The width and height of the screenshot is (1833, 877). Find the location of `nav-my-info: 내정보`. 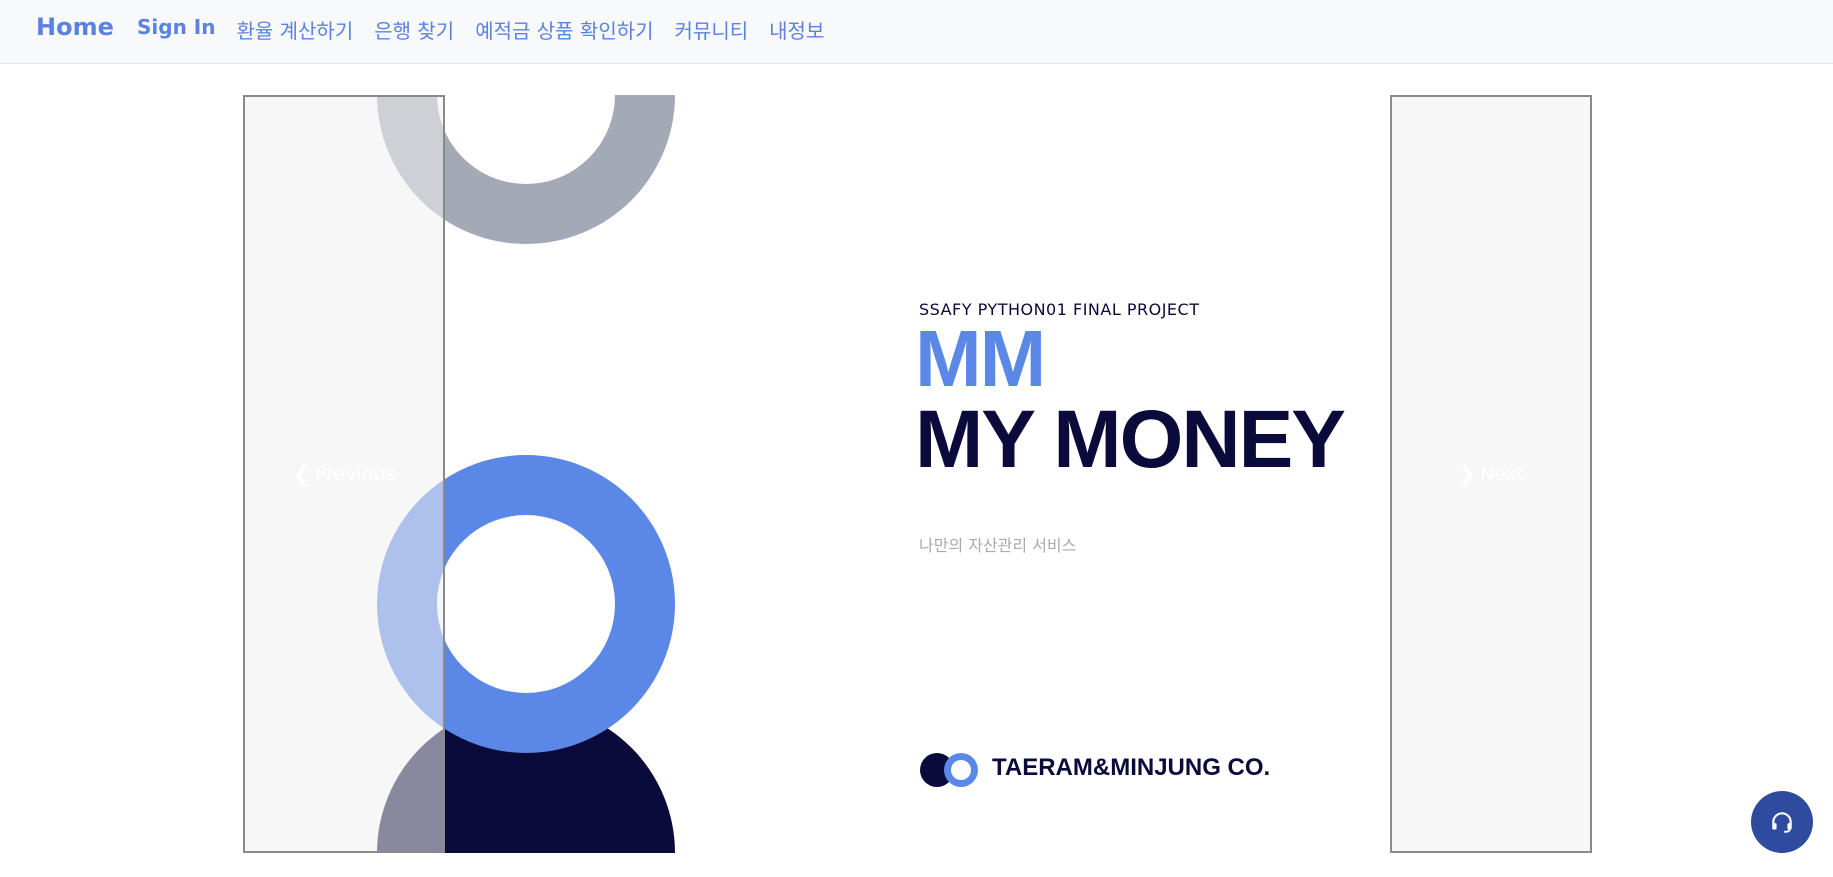

nav-my-info: 내정보 is located at coordinates (796, 29).